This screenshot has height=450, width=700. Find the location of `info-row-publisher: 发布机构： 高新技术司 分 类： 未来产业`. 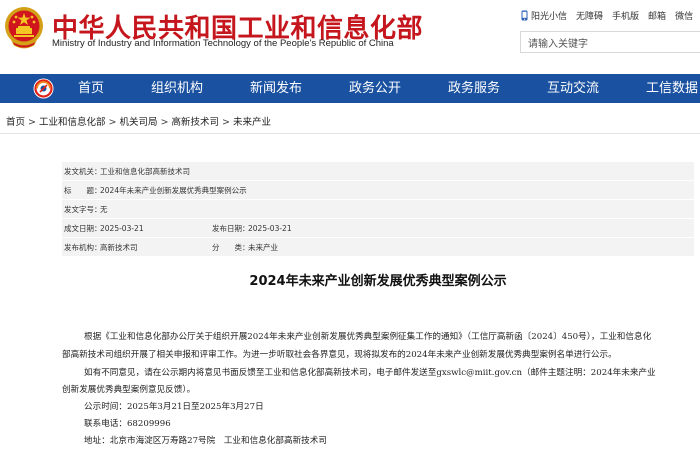

info-row-publisher: 发布机构： 高新技术司 分 类： 未来产业 is located at coordinates (378, 247).